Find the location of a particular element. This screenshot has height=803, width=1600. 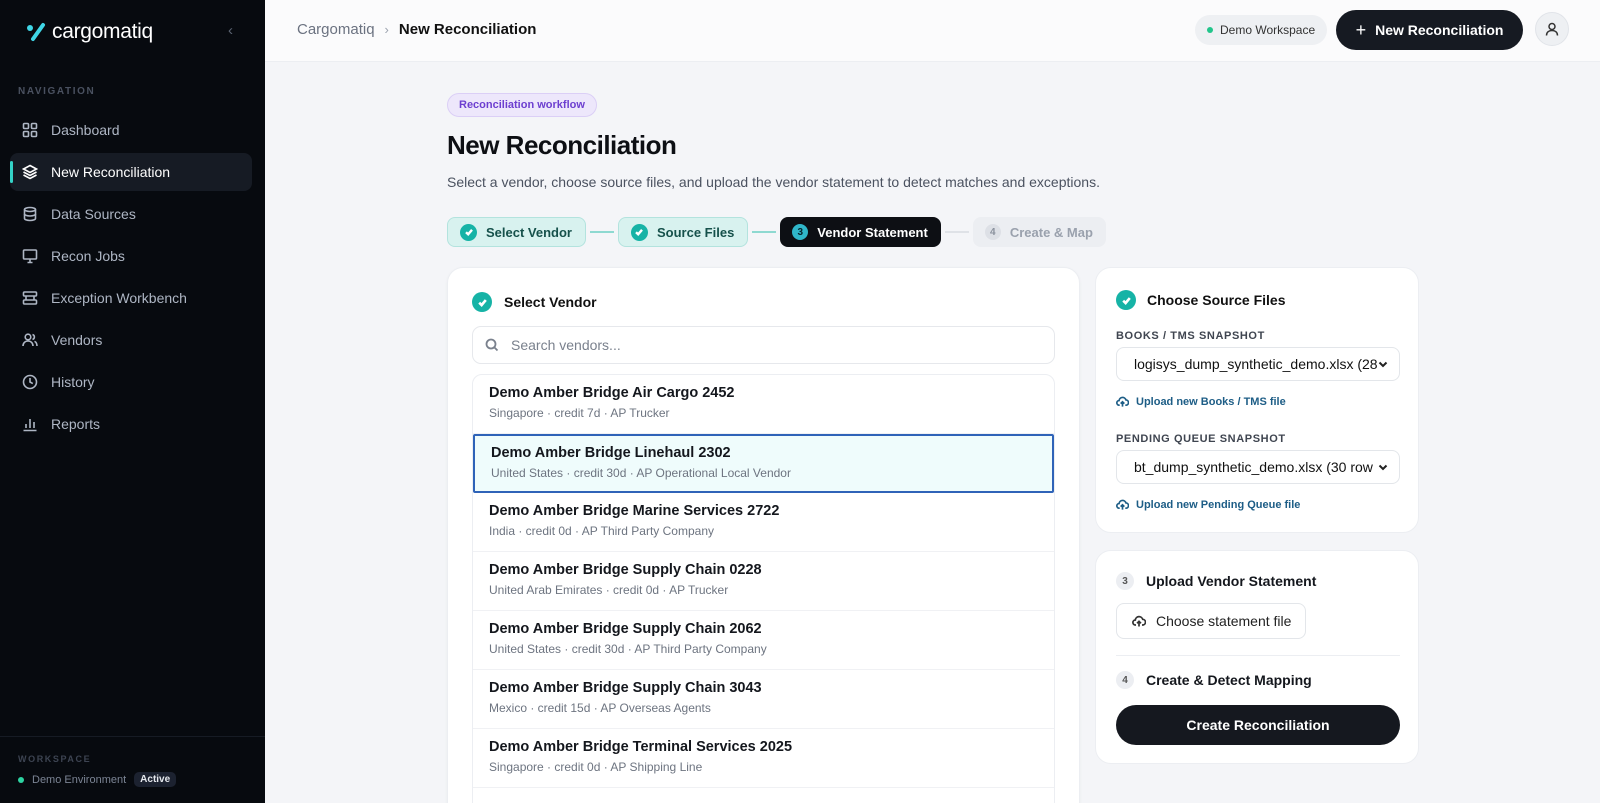

user-icon is located at coordinates (1552, 29).